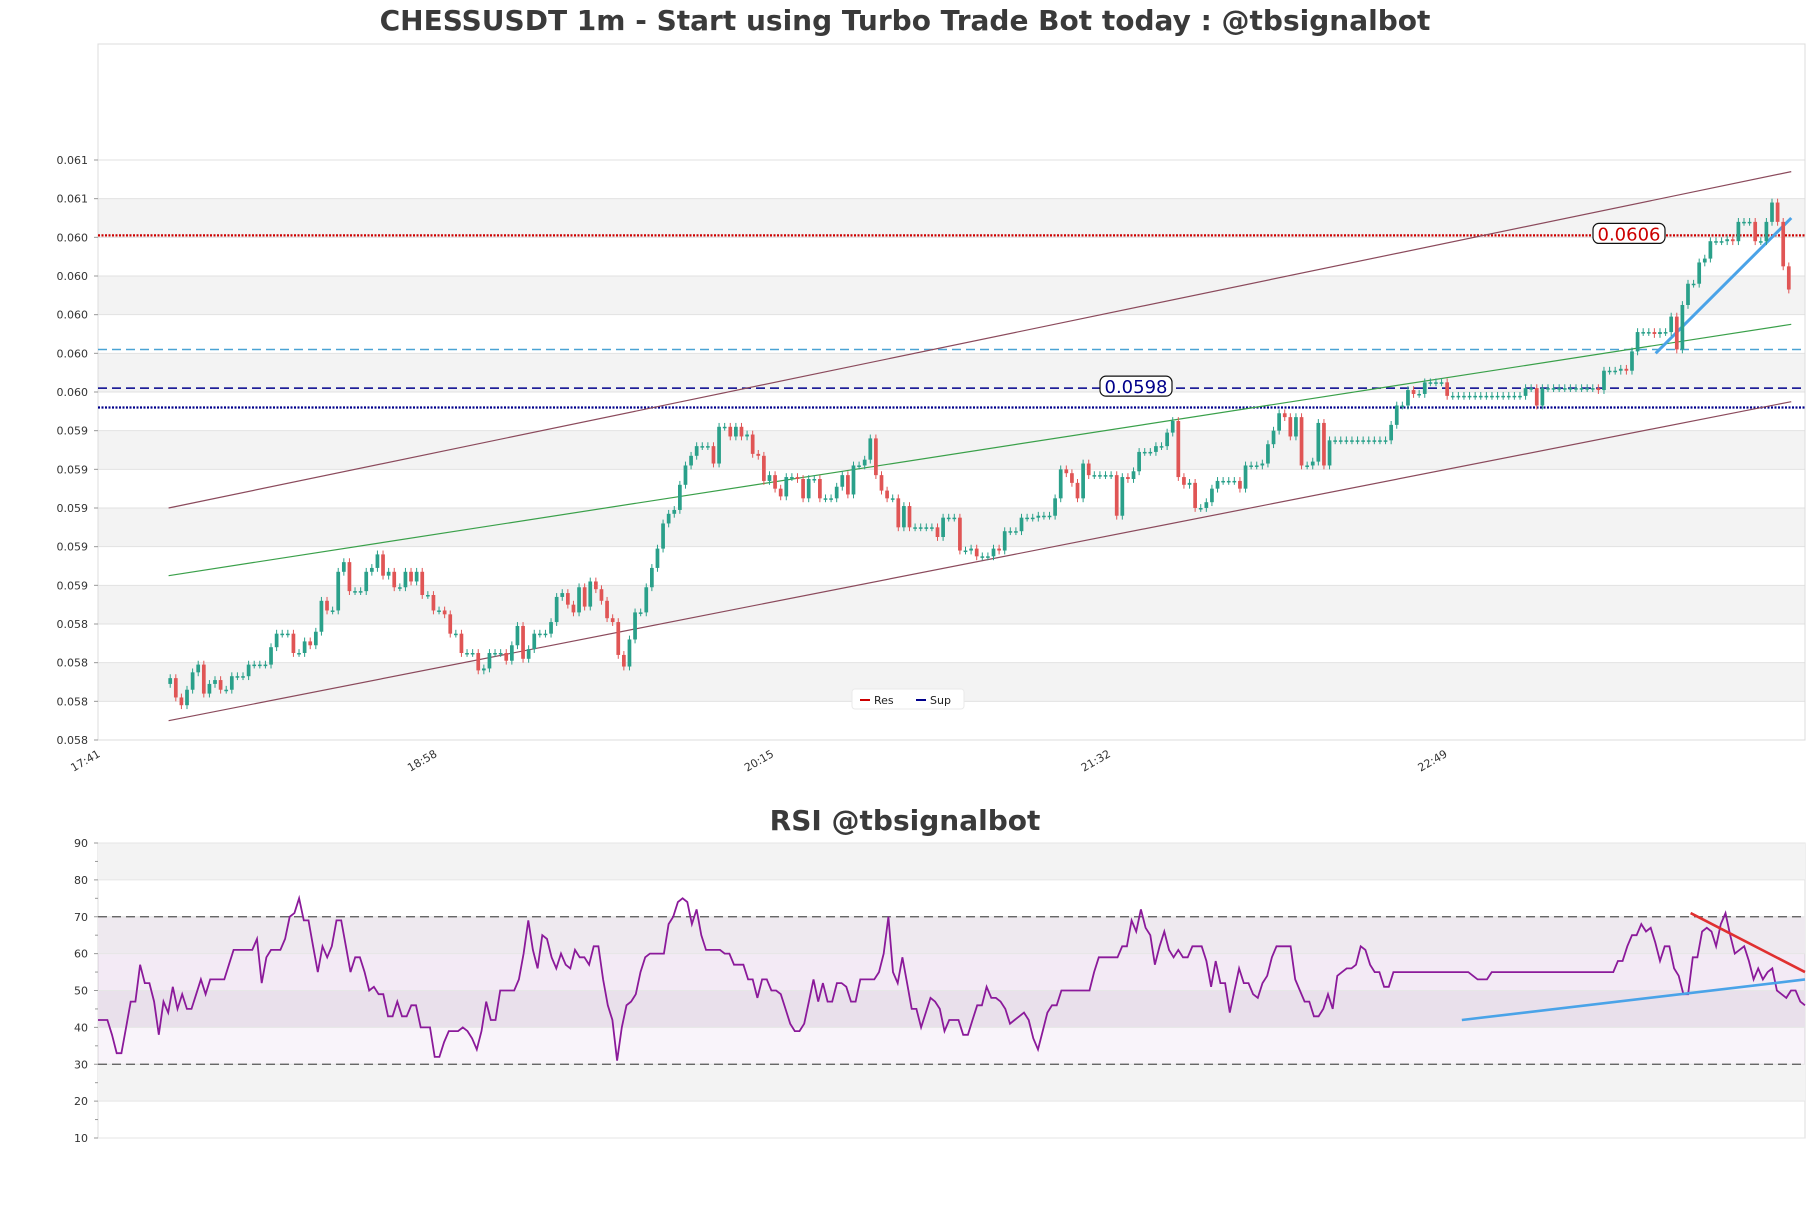 This screenshot has width=1811, height=1212. I want to click on price-y-tick-label: 0.061, so click(73, 199).